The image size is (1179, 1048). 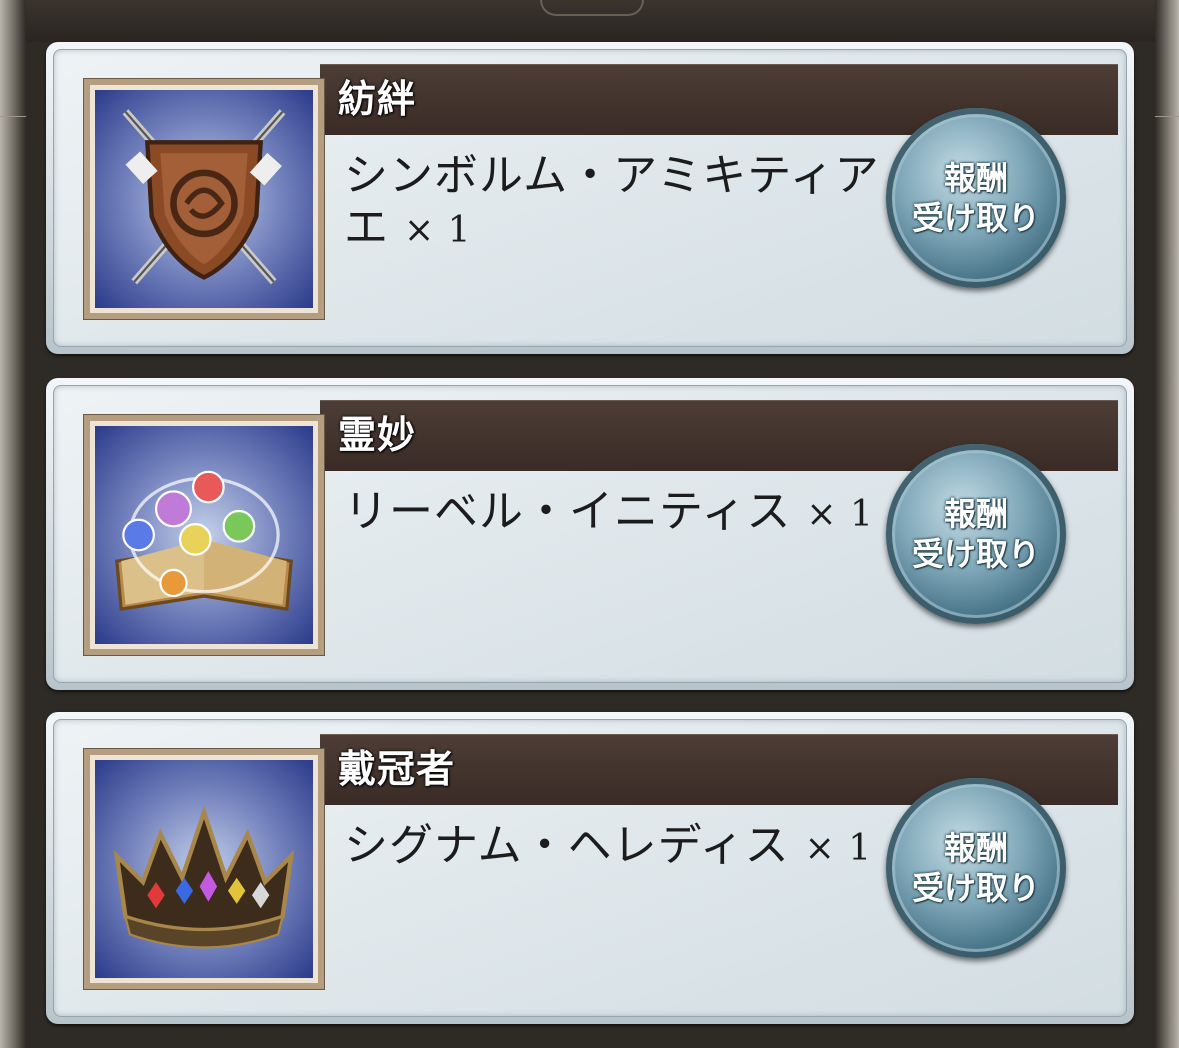 I want to click on frame-ornament, so click(x=592, y=8).